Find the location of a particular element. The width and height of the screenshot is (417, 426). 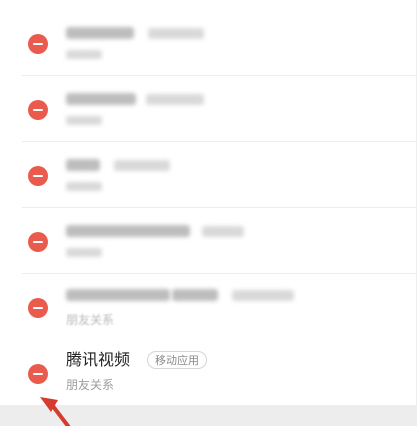

list-footer-spacer is located at coordinates (208, 415).